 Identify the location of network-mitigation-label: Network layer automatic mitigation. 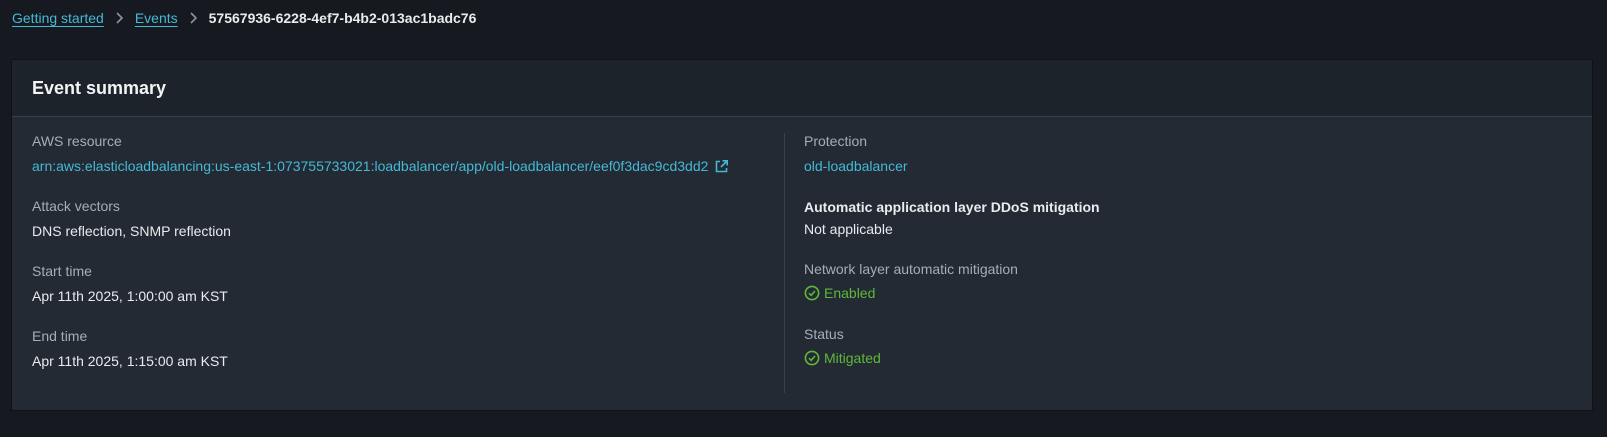
(911, 269).